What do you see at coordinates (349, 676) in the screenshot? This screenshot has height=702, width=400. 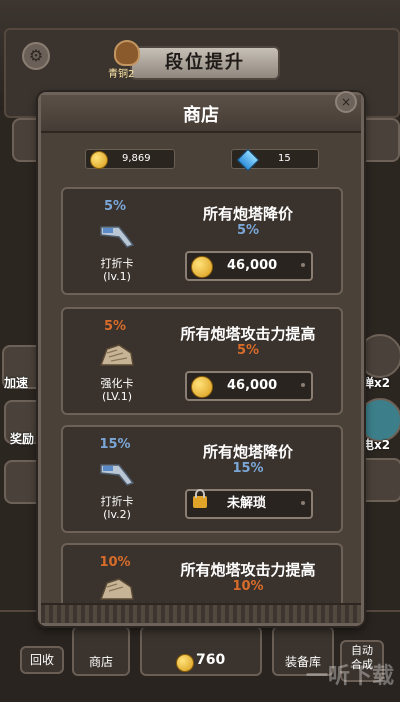 I see `watermark: 一听下载` at bounding box center [349, 676].